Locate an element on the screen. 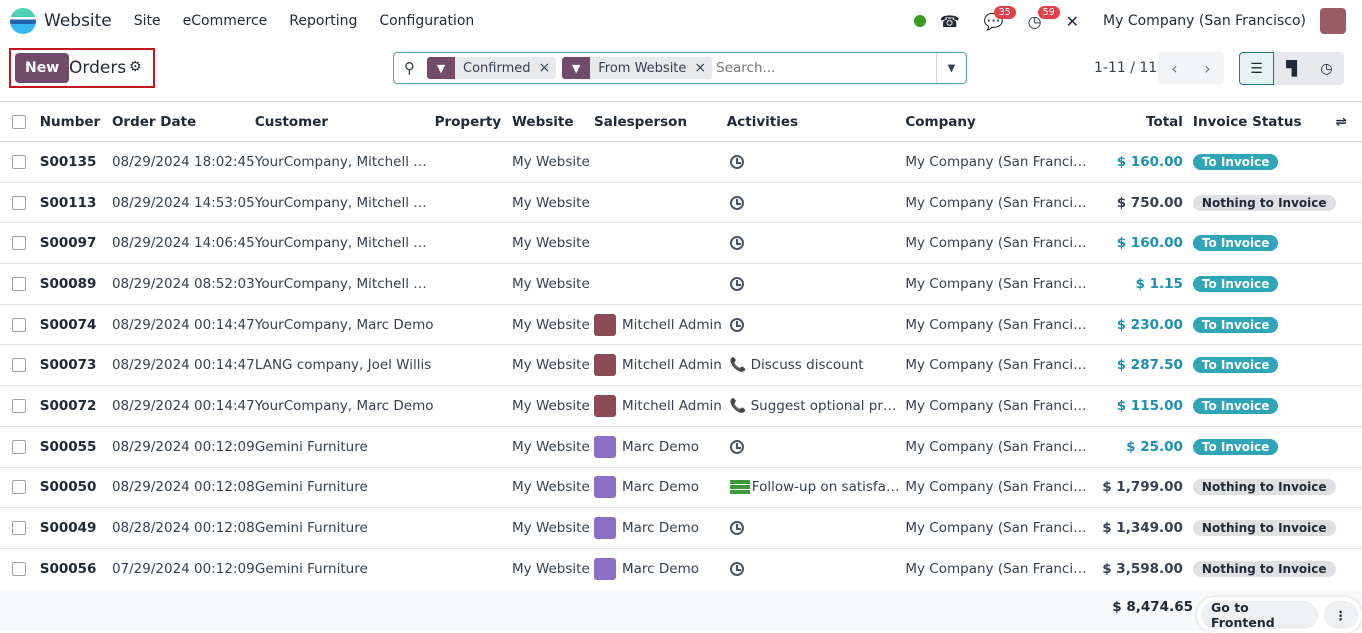 The width and height of the screenshot is (1362, 633). more-options-icon: ⋮ is located at coordinates (1340, 615).